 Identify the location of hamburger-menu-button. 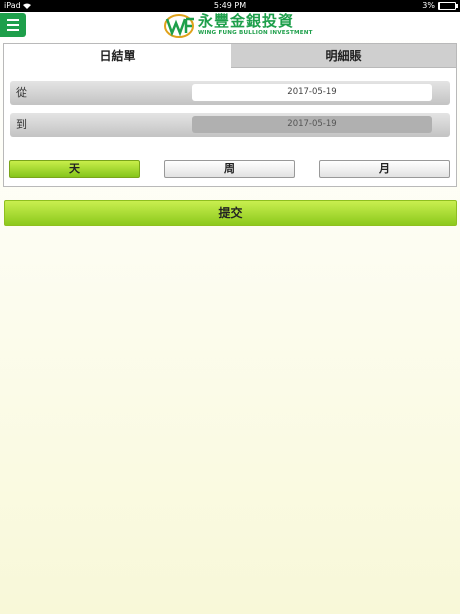
(13, 25).